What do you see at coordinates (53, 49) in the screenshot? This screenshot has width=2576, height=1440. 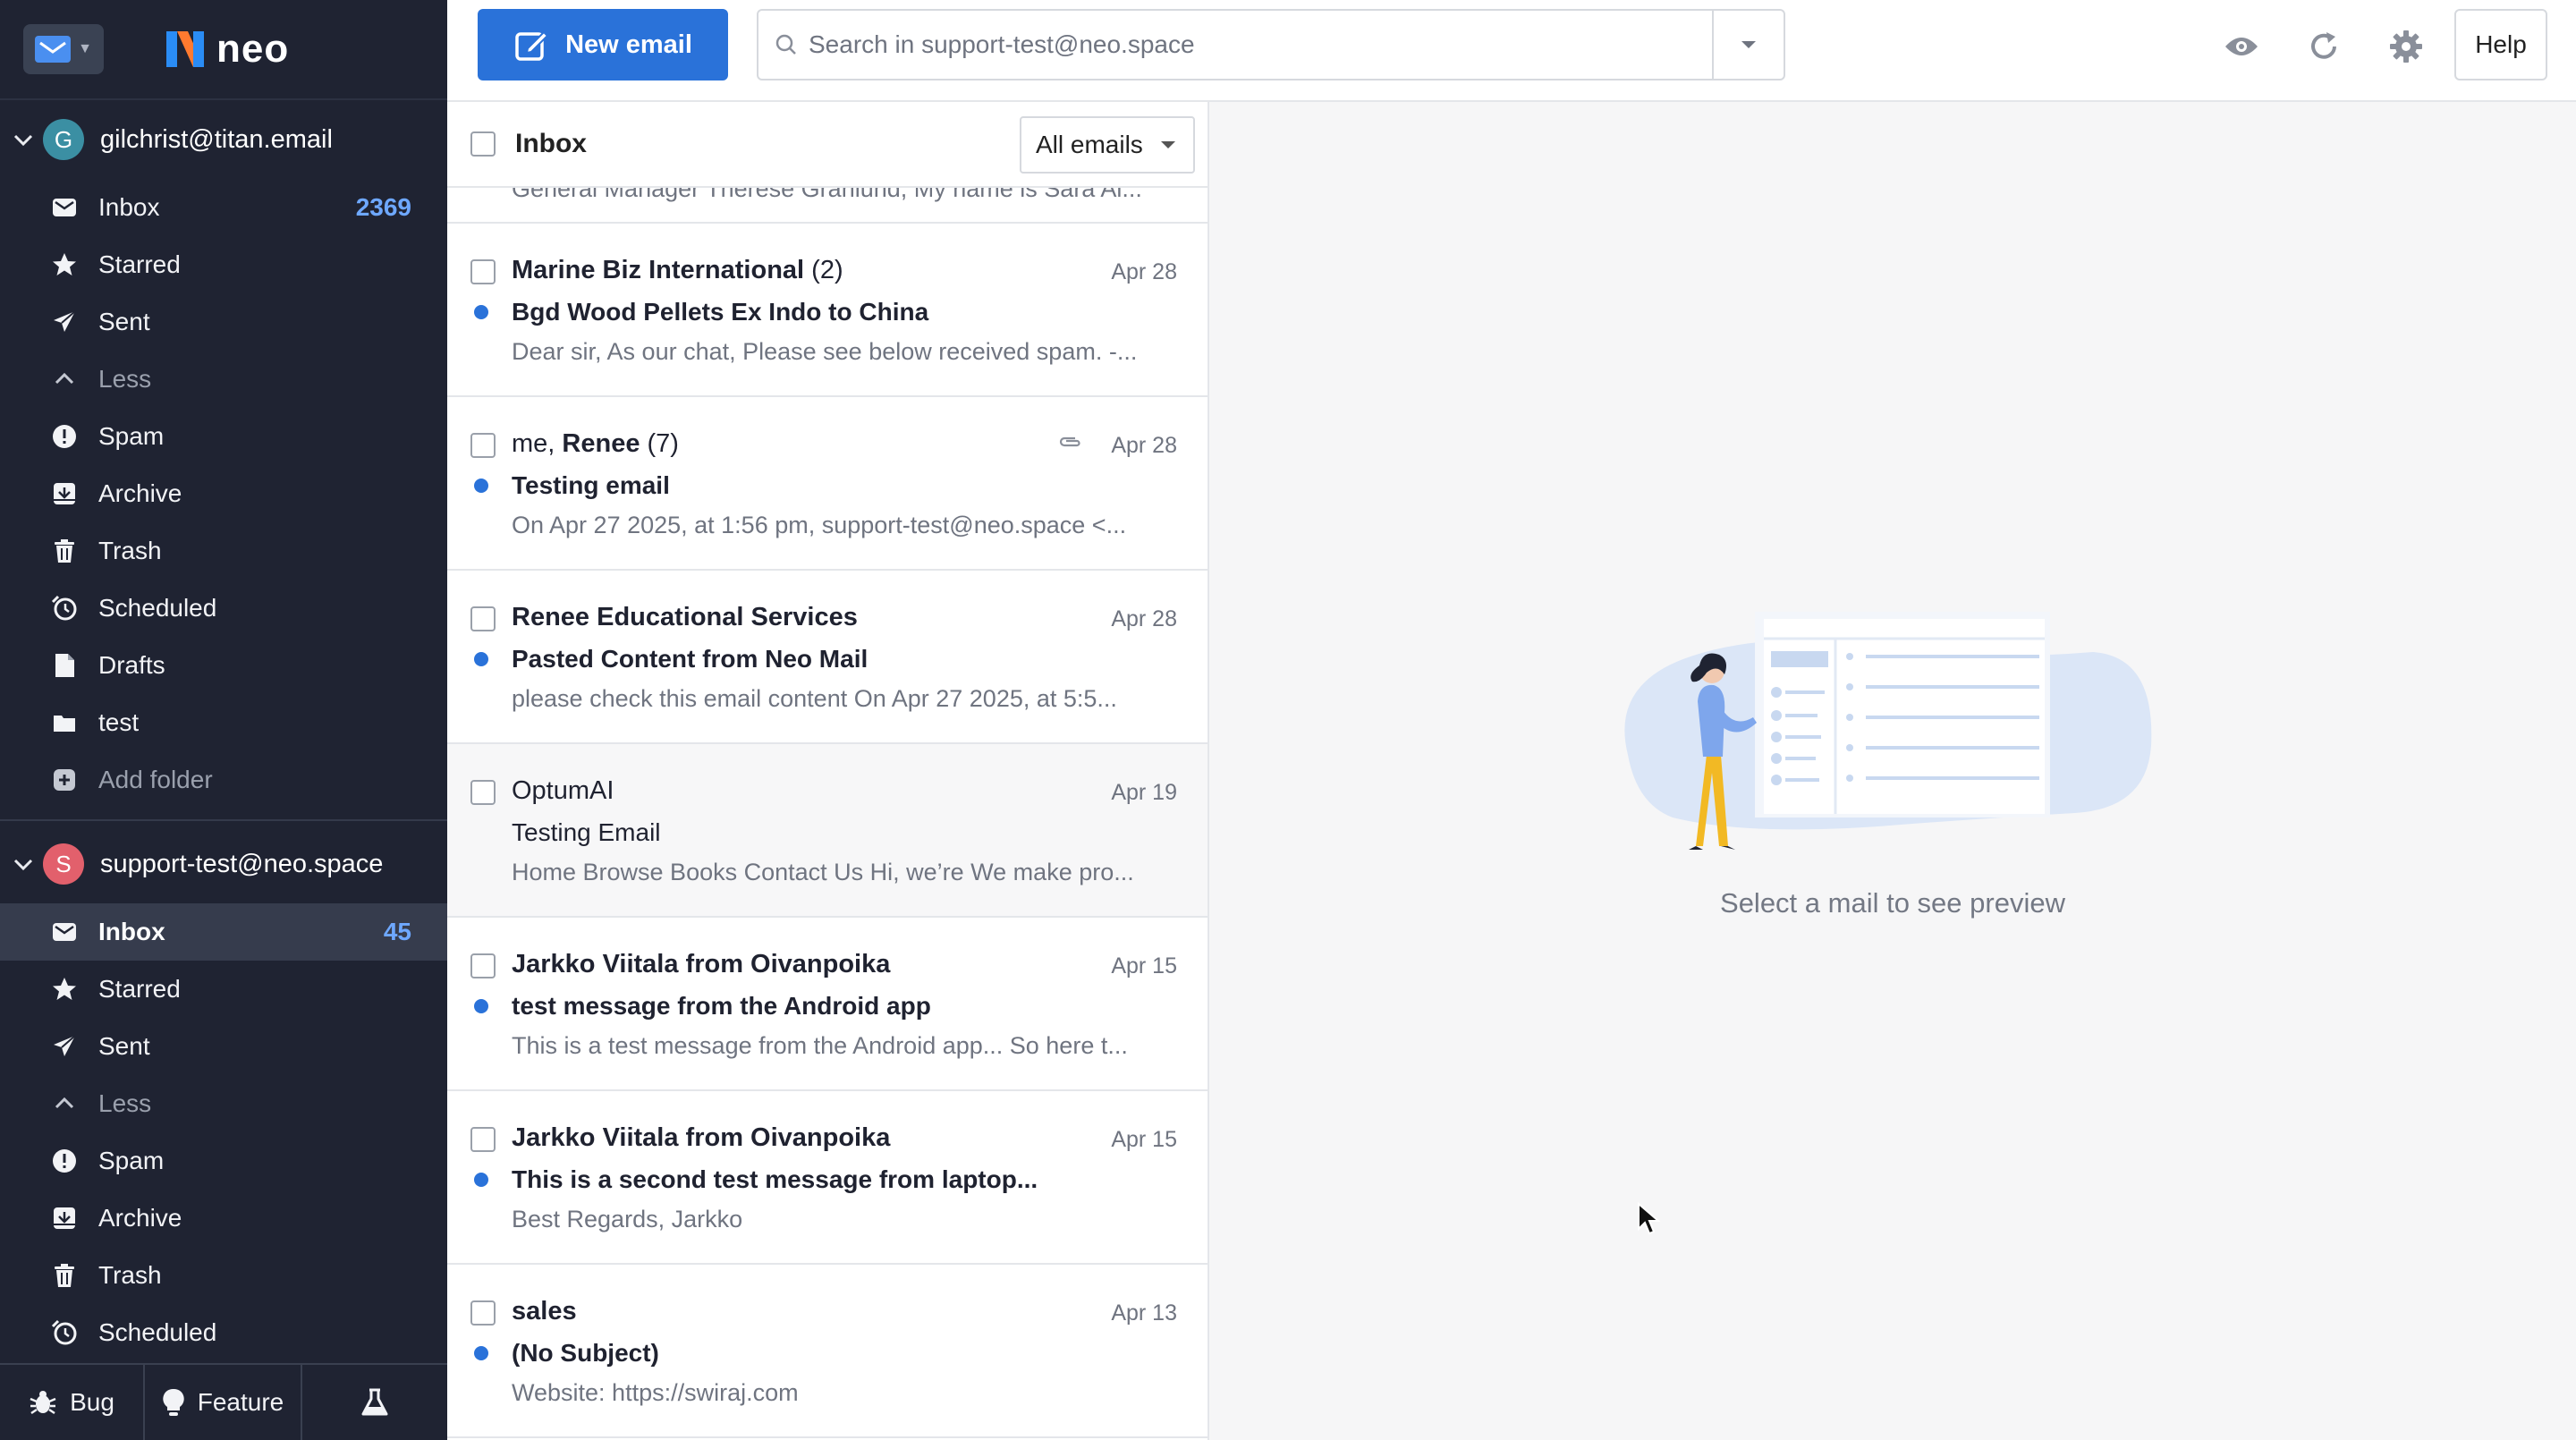 I see `mail-app-icon` at bounding box center [53, 49].